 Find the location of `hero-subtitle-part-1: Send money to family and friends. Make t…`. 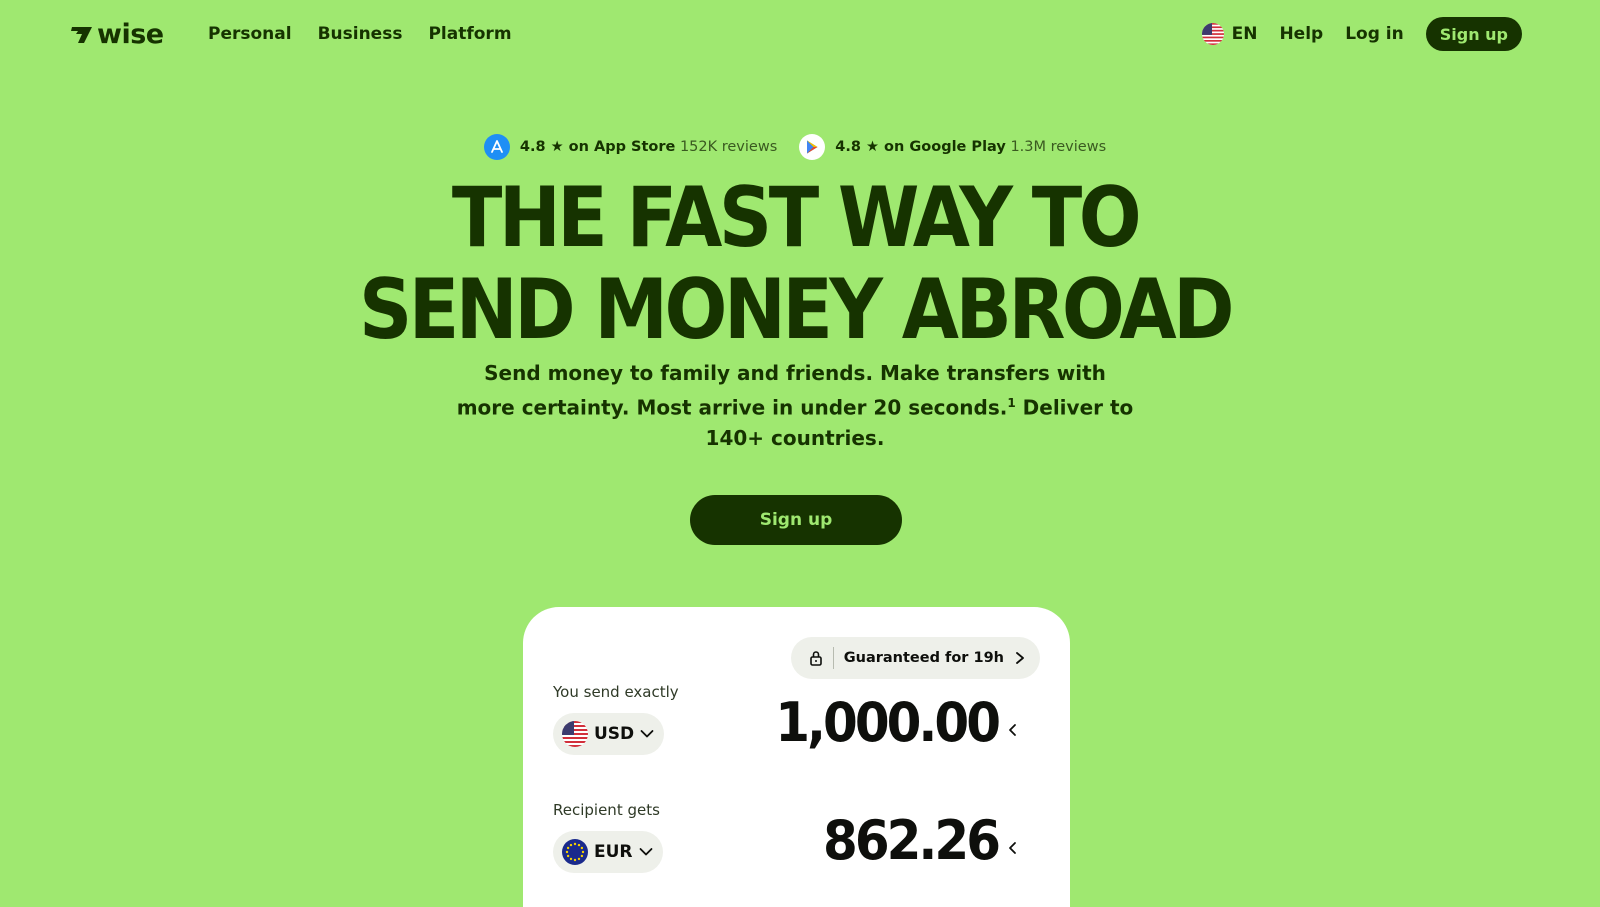

hero-subtitle-part-1: Send money to family and friends. Make t… is located at coordinates (781, 390).